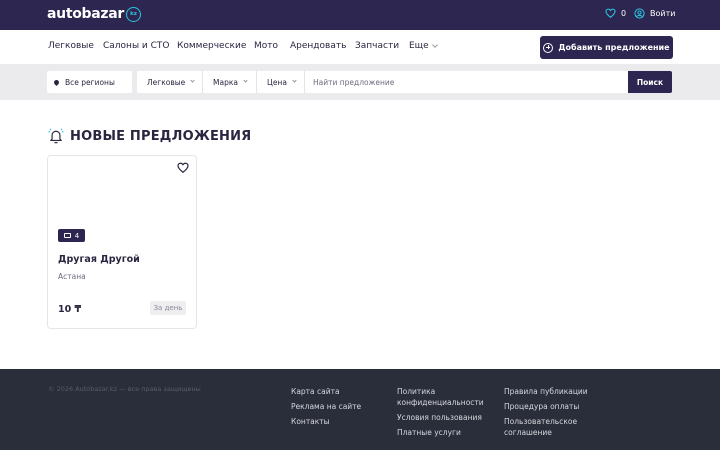 The width and height of the screenshot is (720, 450). What do you see at coordinates (72, 276) in the screenshot?
I see `listing-city: Астана` at bounding box center [72, 276].